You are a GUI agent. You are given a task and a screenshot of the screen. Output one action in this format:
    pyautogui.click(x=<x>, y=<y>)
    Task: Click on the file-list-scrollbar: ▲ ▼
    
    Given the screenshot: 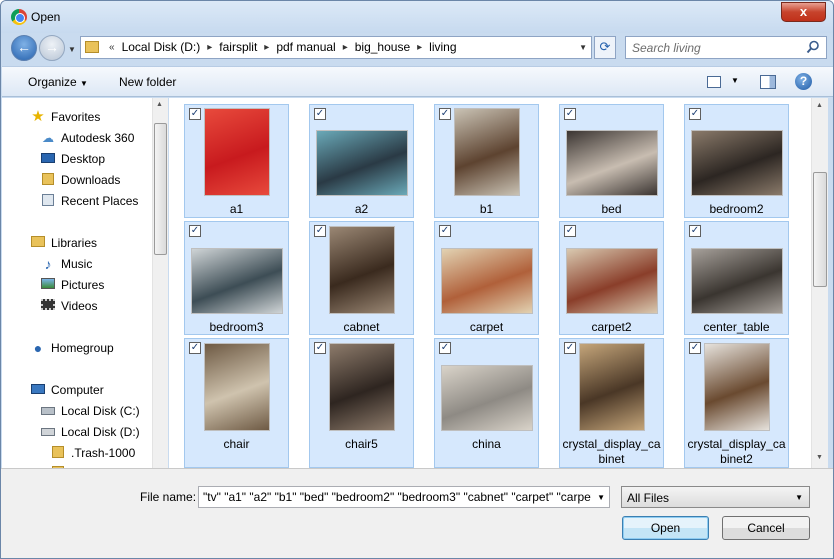 What is the action you would take?
    pyautogui.click(x=819, y=283)
    